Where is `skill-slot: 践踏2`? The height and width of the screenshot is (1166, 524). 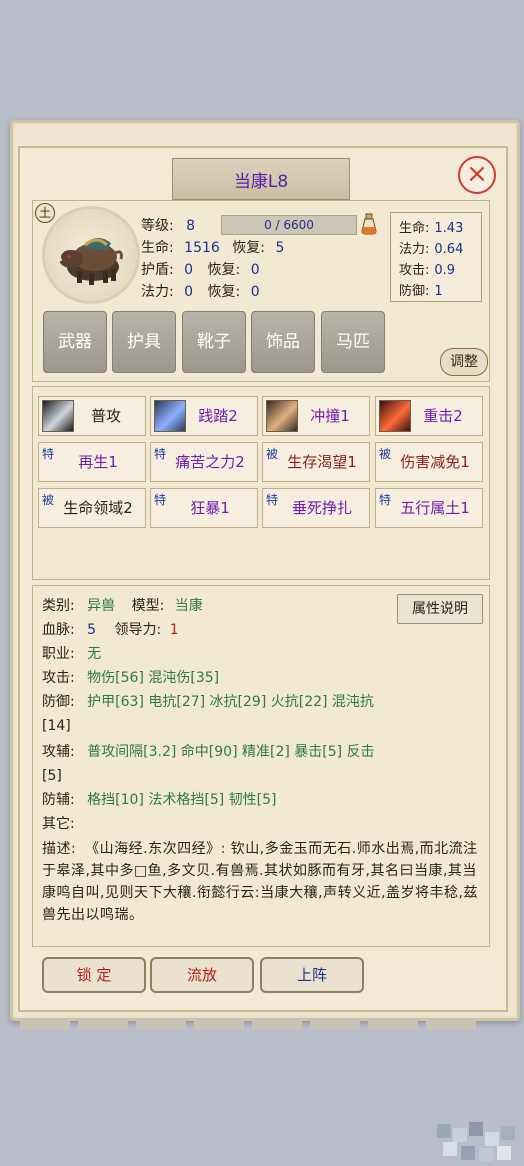
skill-slot: 践踏2 is located at coordinates (204, 416).